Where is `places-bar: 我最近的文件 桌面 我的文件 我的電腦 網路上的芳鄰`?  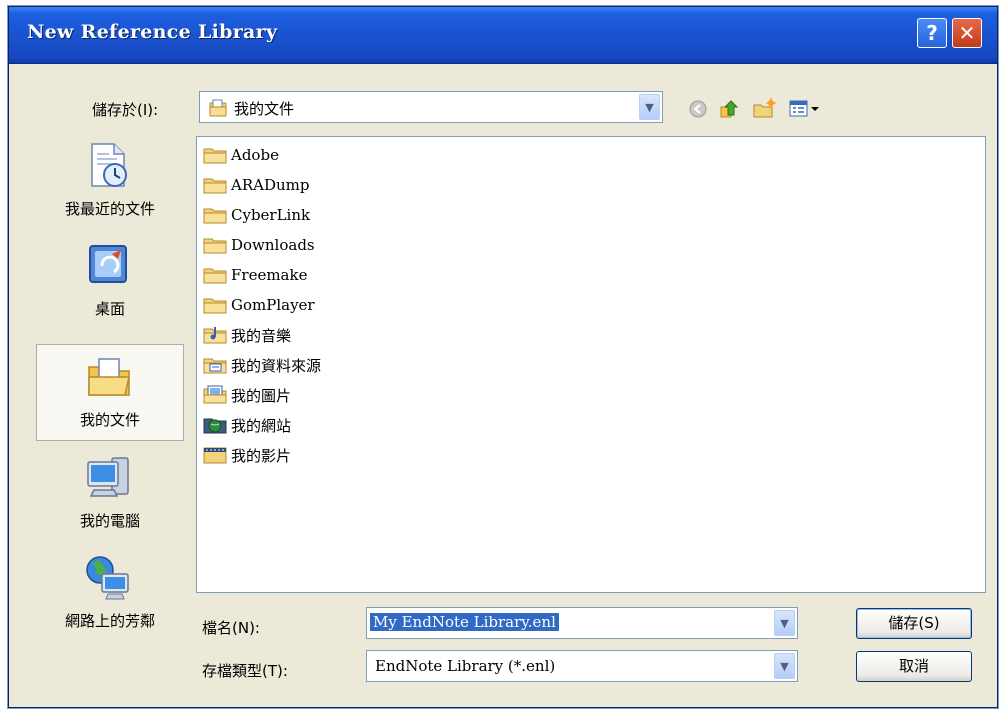 places-bar: 我最近的文件 桌面 我的文件 我的電腦 網路上的芳鄰 is located at coordinates (110, 384).